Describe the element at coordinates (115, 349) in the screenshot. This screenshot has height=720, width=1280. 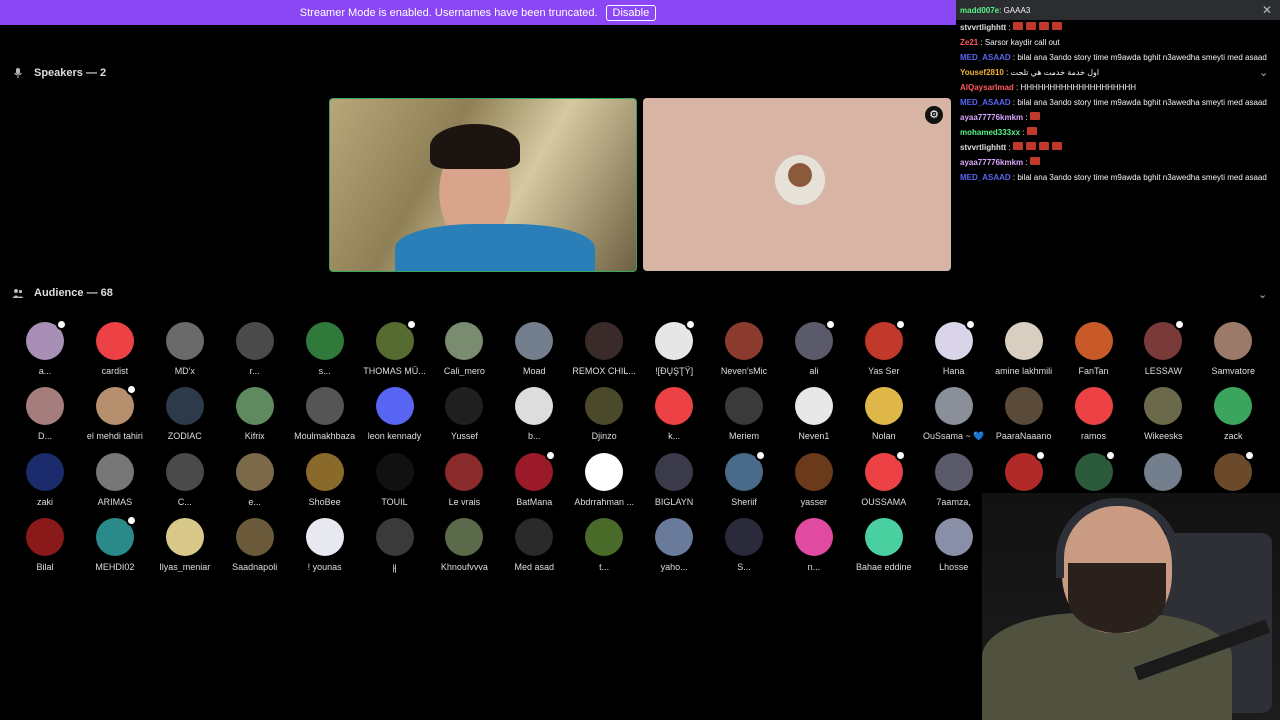
I see `audience-member: cardist` at that location.